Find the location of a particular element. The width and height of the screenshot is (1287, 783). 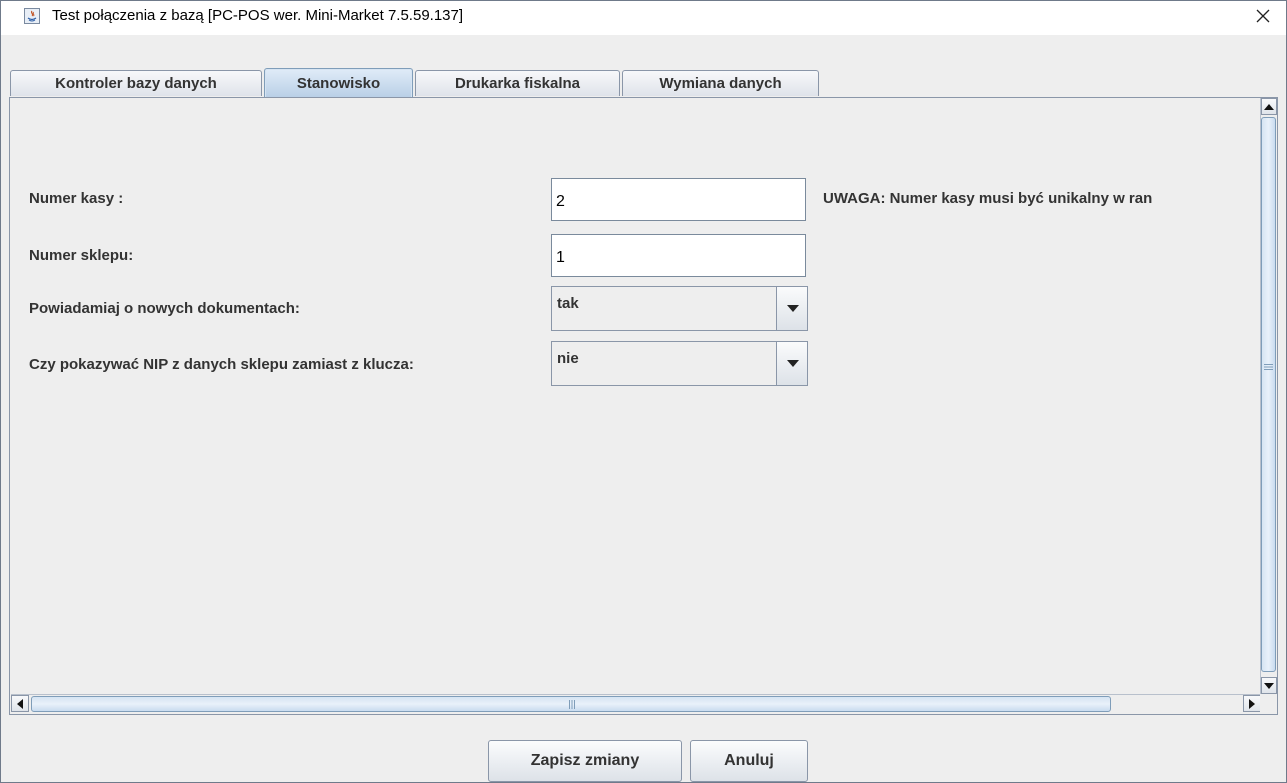

java-icon is located at coordinates (32, 16).